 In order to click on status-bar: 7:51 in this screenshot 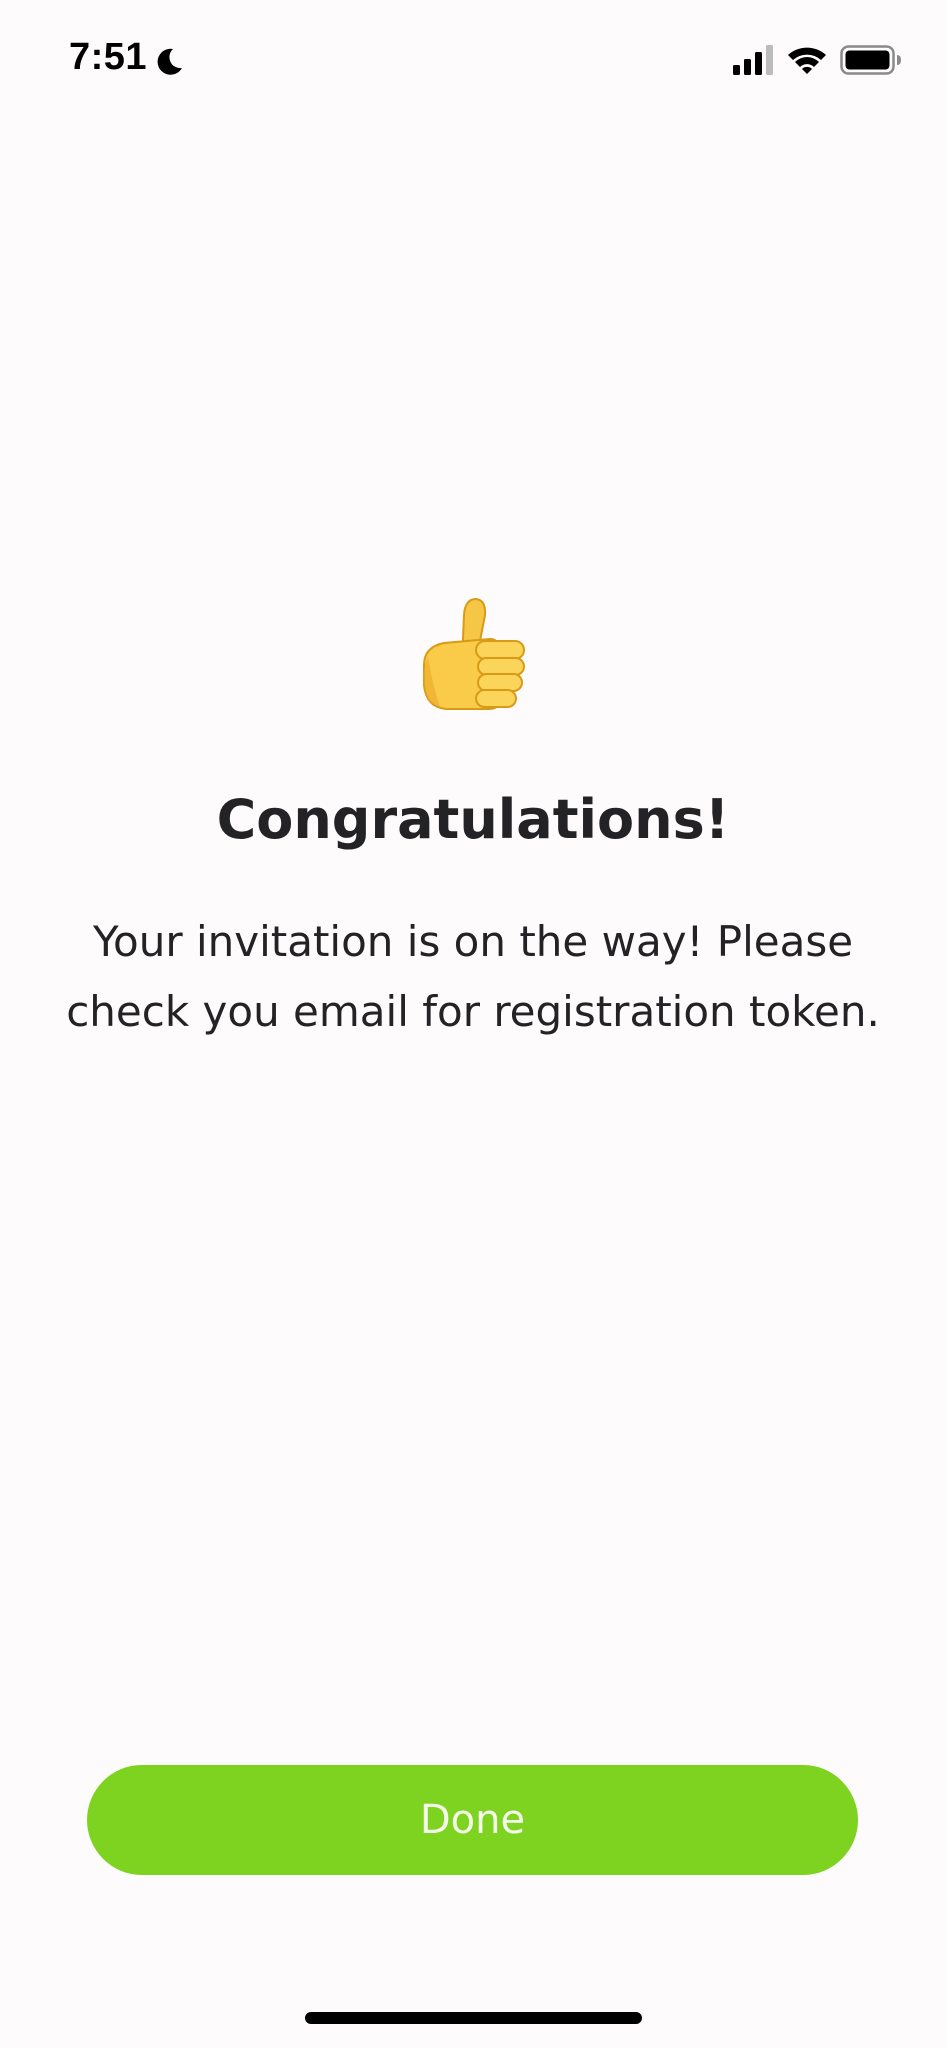, I will do `click(473, 60)`.